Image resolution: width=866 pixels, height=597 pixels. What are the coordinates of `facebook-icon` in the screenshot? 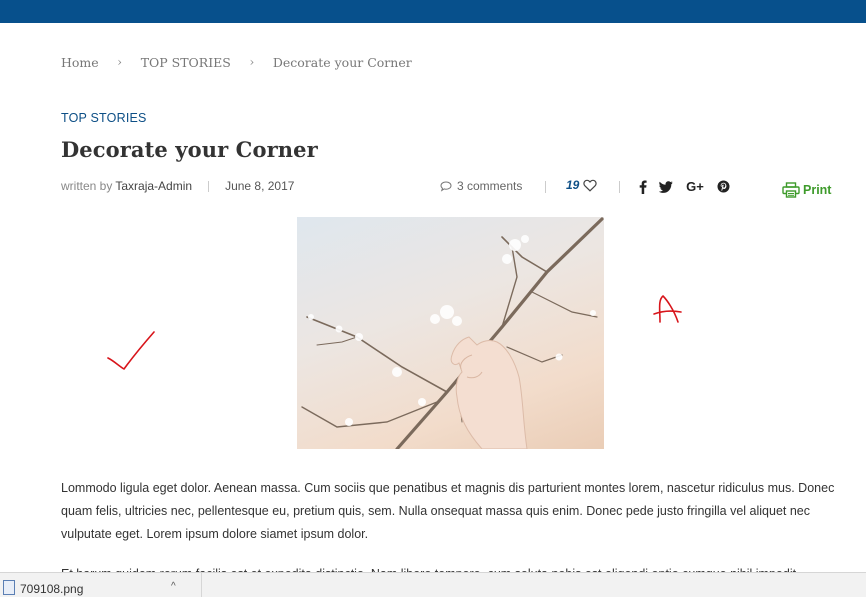 It's located at (643, 186).